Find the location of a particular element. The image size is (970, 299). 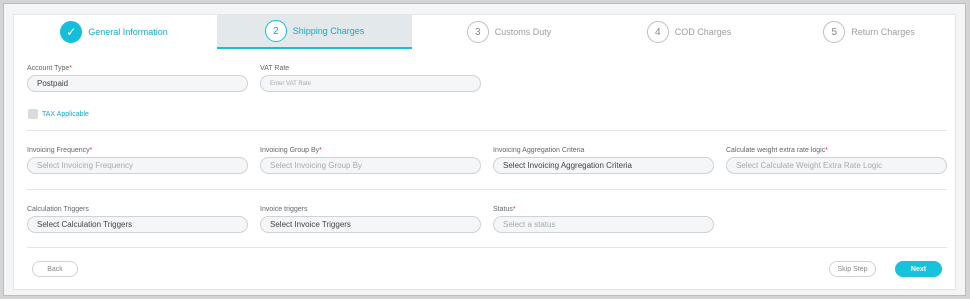

step-label: Customs Duty is located at coordinates (523, 32).